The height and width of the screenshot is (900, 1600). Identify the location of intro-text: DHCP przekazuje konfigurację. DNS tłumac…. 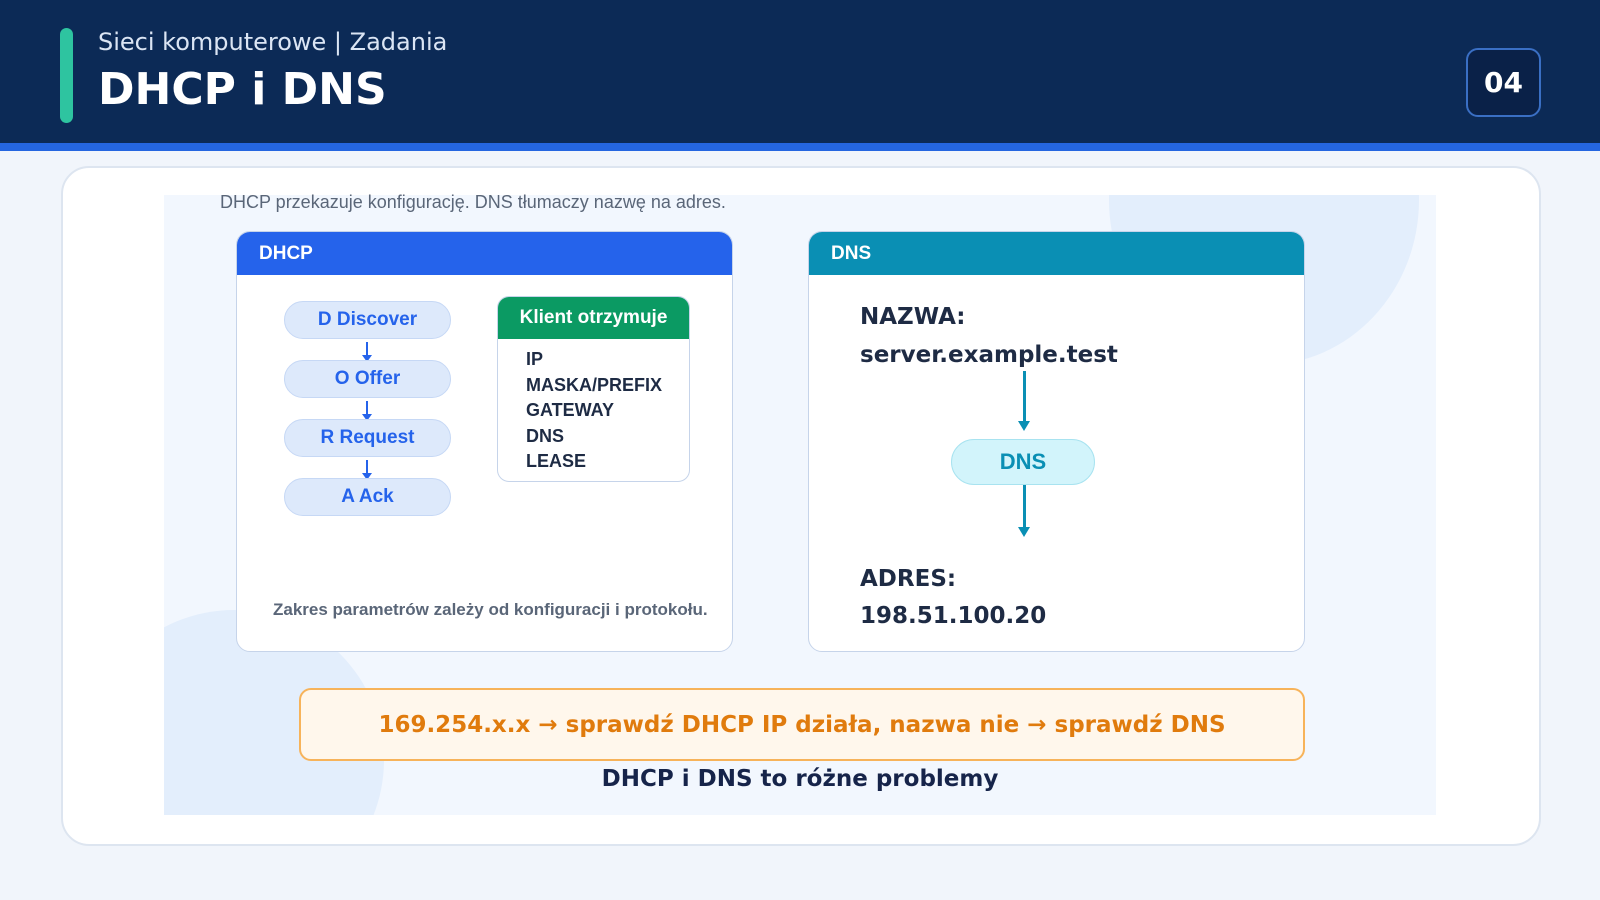
(473, 202).